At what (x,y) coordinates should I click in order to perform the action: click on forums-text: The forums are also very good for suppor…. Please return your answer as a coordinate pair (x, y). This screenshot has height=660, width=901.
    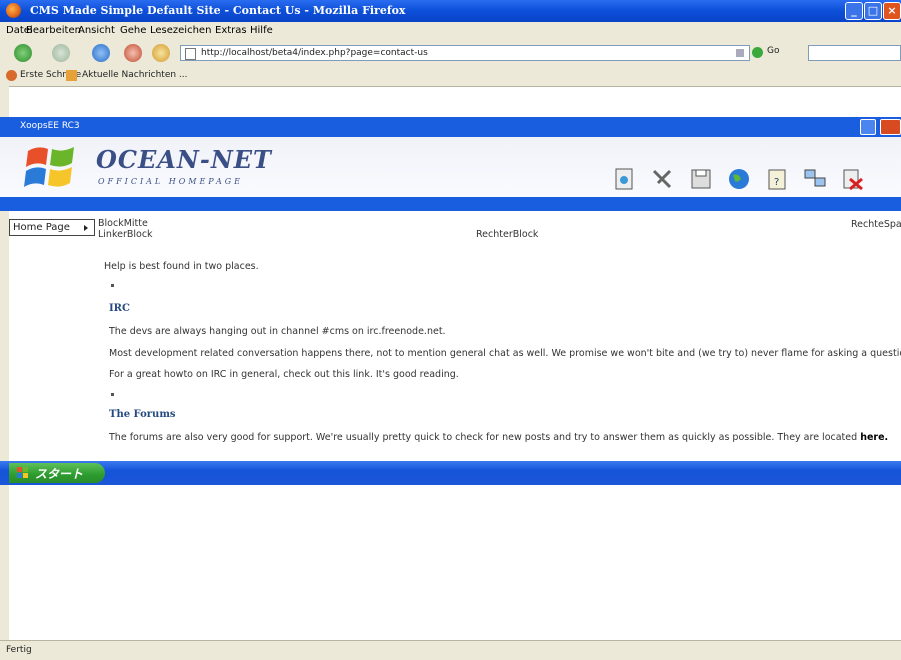
    Looking at the image, I should click on (485, 437).